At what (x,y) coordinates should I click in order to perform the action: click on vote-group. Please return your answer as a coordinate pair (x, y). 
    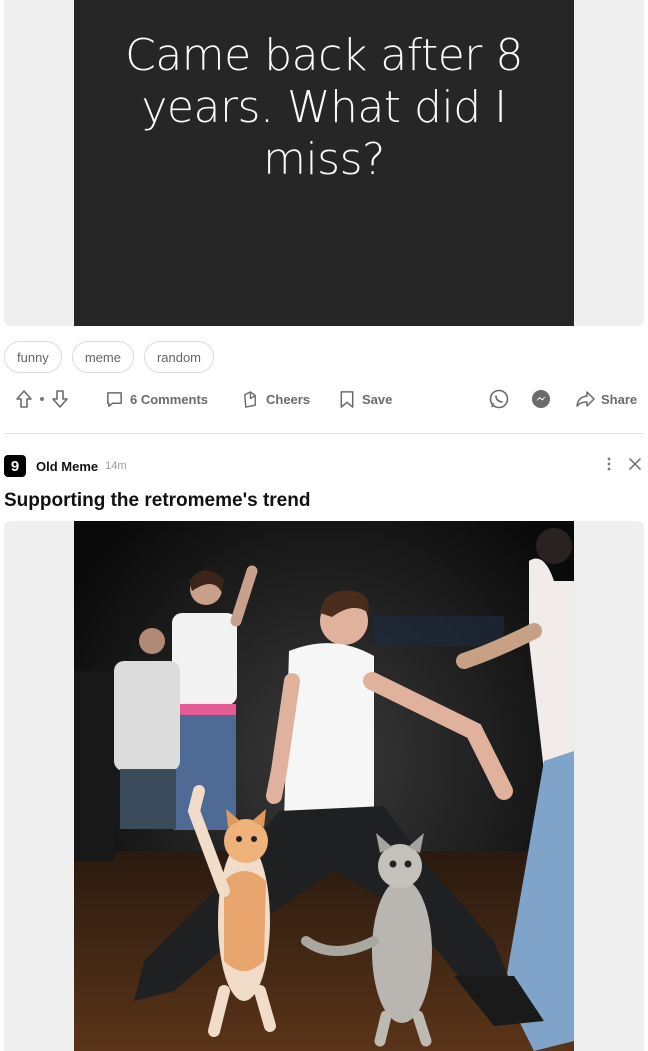
    Looking at the image, I should click on (42, 399).